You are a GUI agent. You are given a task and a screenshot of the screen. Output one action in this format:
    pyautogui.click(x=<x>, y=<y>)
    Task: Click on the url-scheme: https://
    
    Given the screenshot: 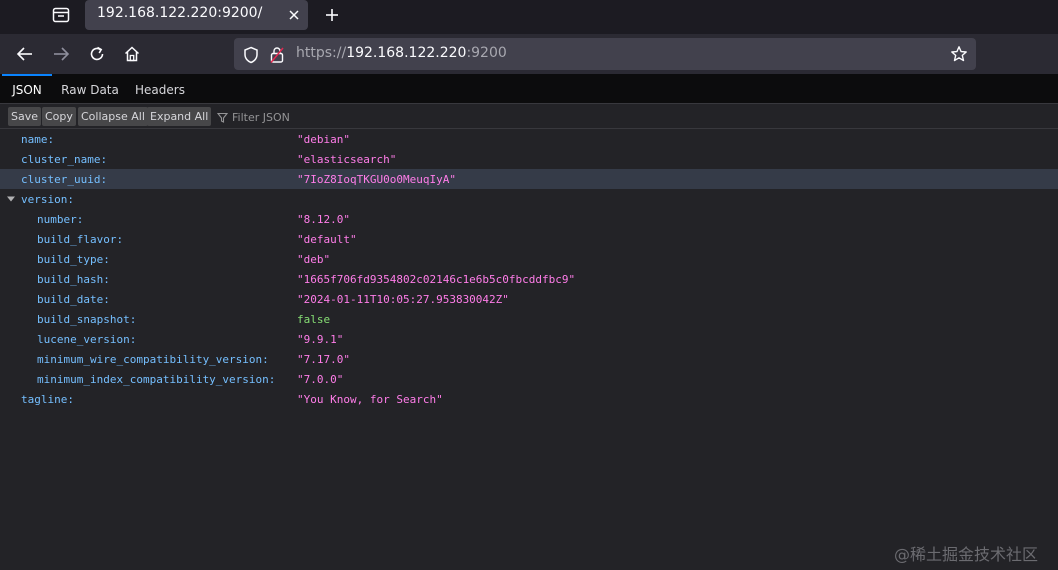 What is the action you would take?
    pyautogui.click(x=321, y=53)
    